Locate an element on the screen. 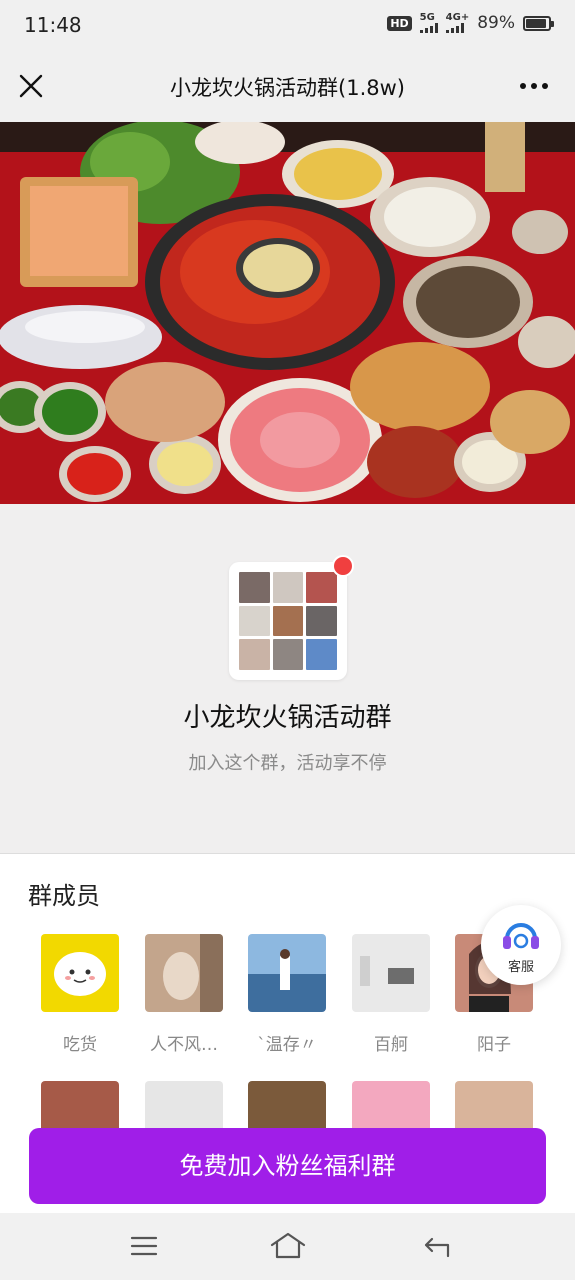  members-title: 群成员 is located at coordinates (64, 896).